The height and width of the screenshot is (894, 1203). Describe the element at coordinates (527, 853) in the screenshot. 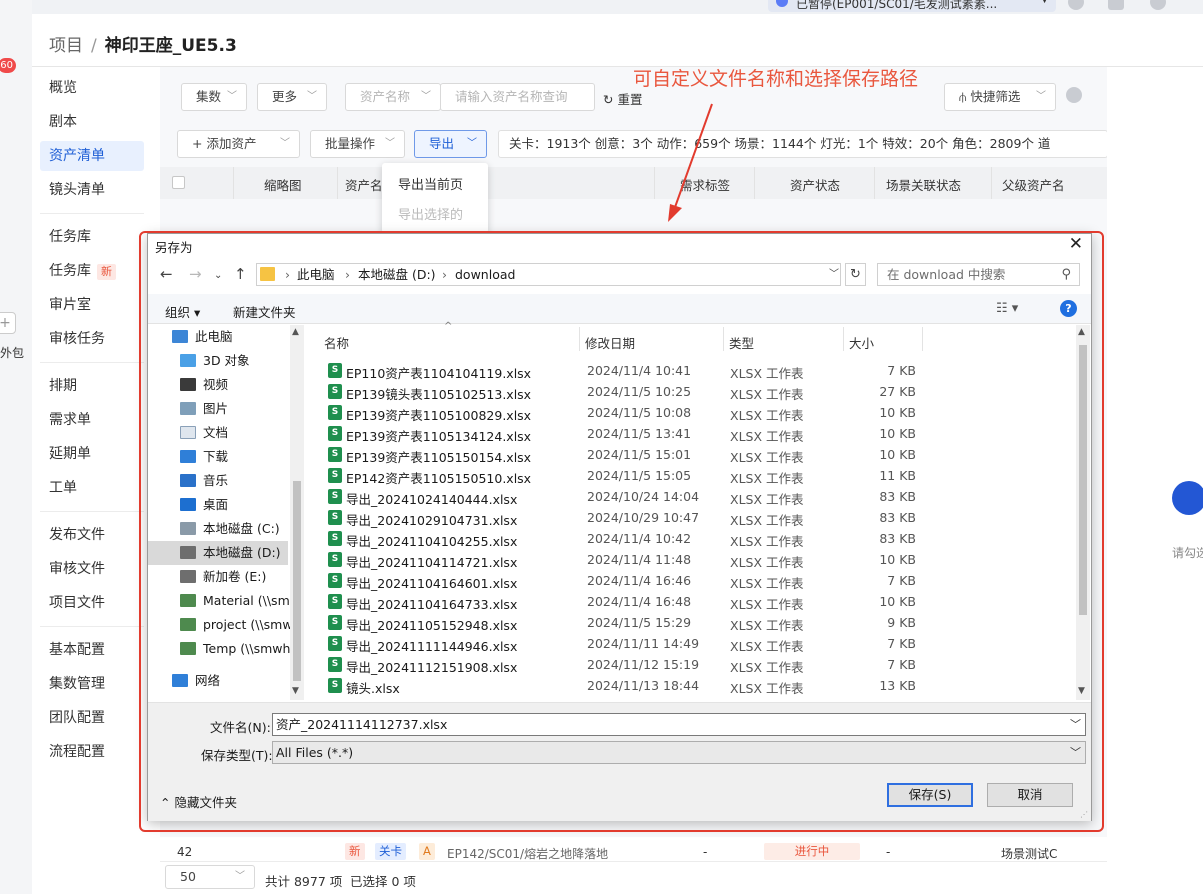

I see `asset-path: EP142/SC01/熔岩之地降落地` at that location.